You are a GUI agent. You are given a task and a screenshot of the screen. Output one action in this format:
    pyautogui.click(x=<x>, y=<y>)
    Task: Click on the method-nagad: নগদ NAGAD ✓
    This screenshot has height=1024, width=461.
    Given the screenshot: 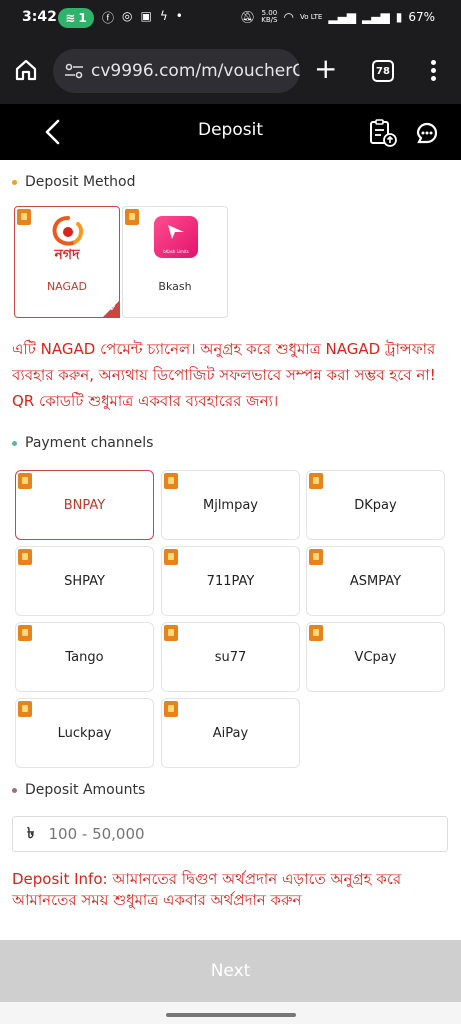 What is the action you would take?
    pyautogui.click(x=67, y=262)
    